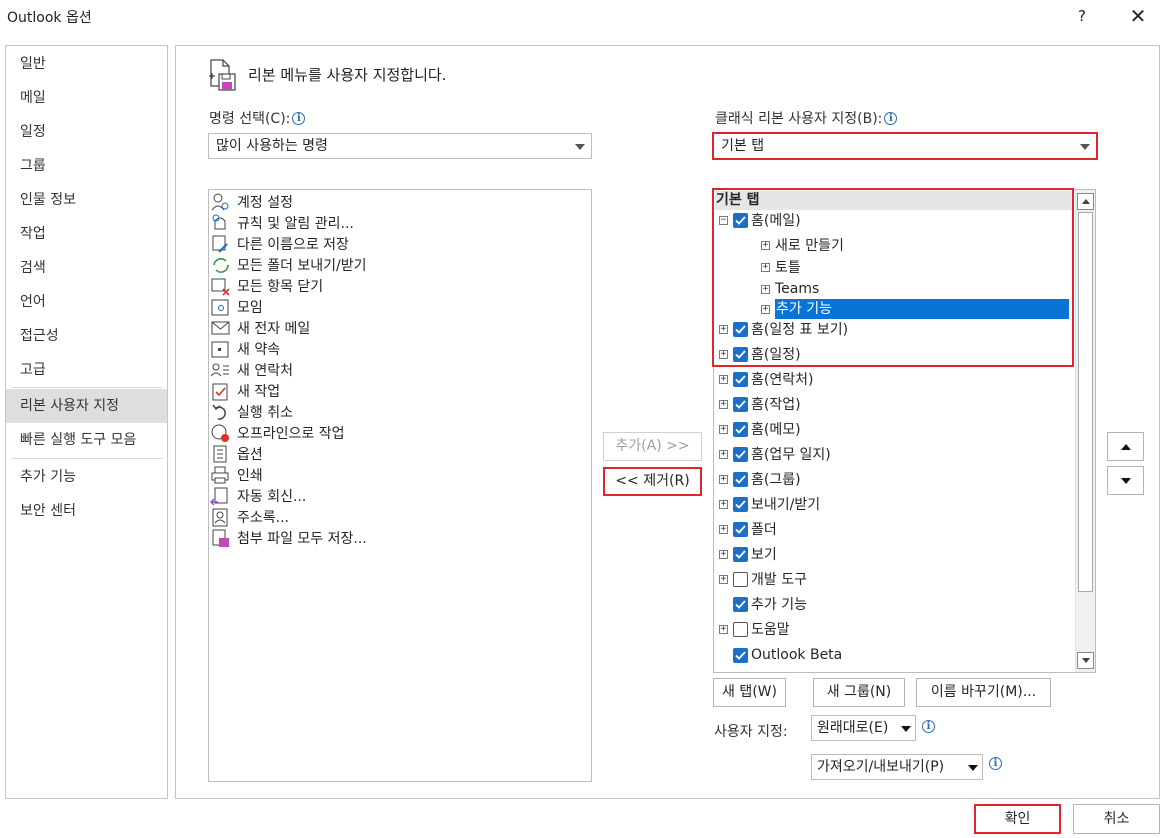  Describe the element at coordinates (86, 511) in the screenshot. I see `nav-item: 보안 센터` at that location.